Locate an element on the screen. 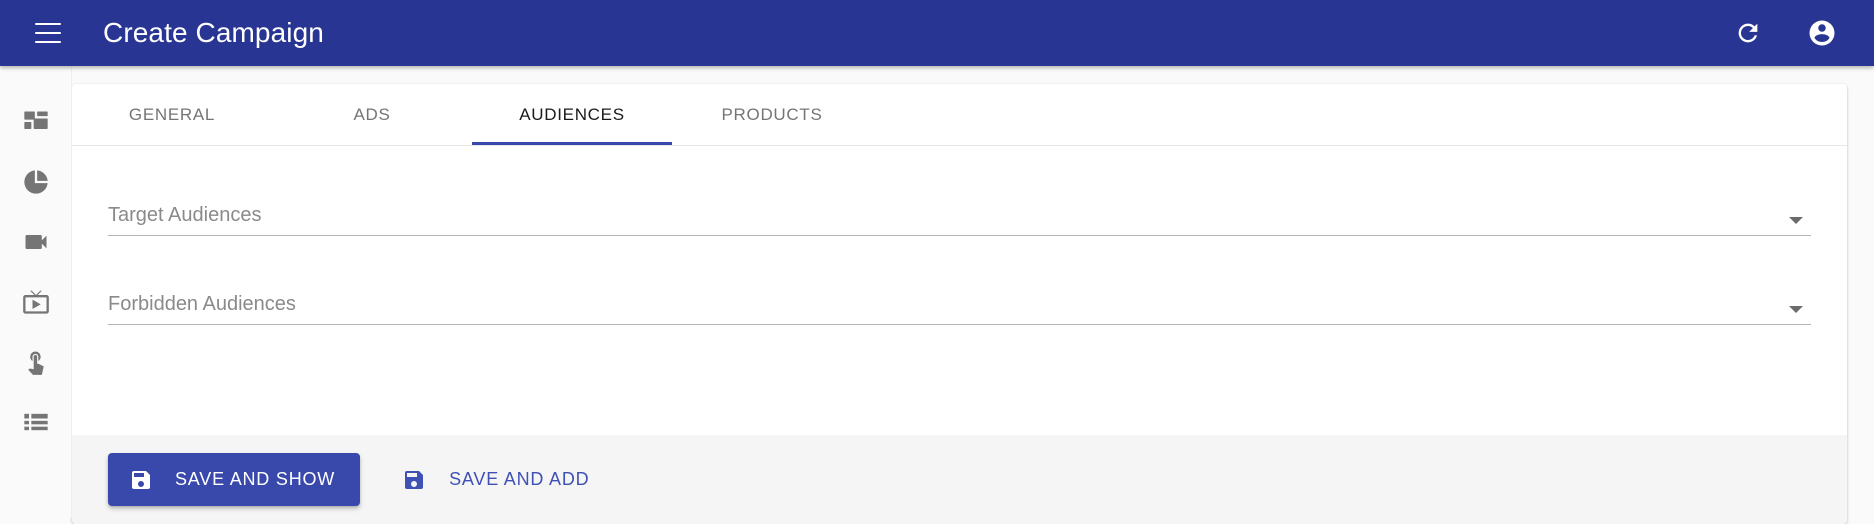 The width and height of the screenshot is (1874, 524). videocam-icon is located at coordinates (36, 242).